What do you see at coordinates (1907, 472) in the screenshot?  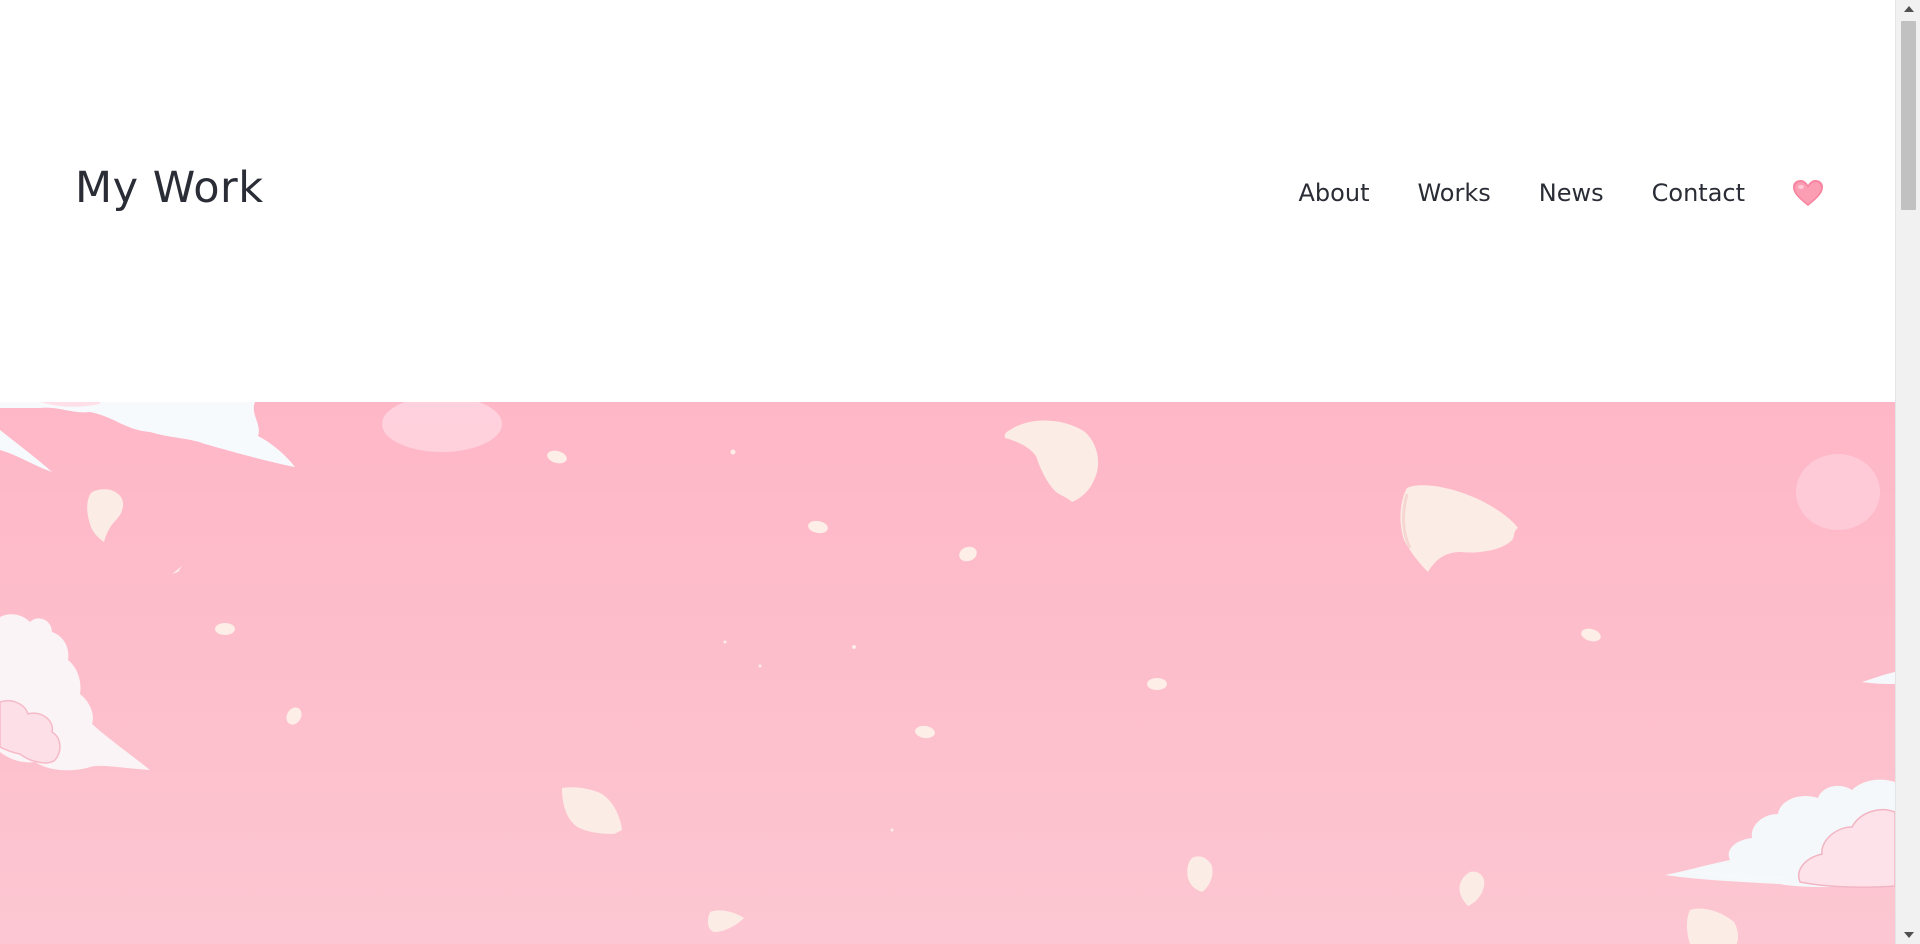 I see `vertical-scrollbar` at bounding box center [1907, 472].